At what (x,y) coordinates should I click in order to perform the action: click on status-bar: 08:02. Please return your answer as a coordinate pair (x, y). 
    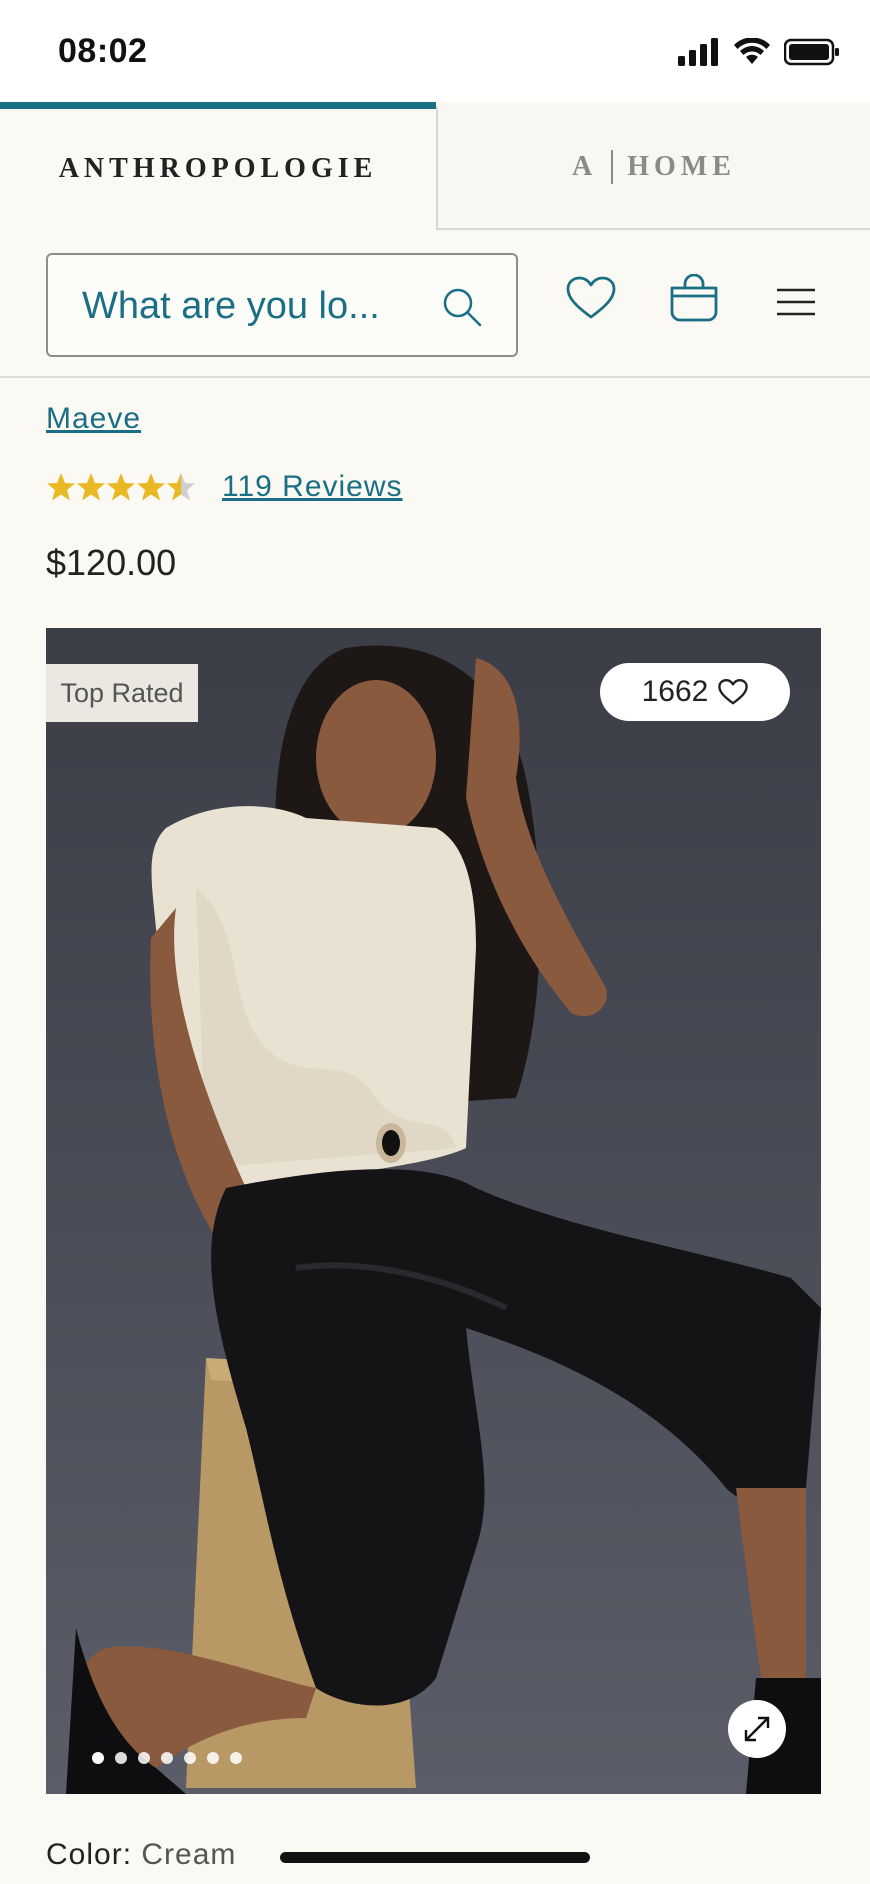
    Looking at the image, I should click on (435, 52).